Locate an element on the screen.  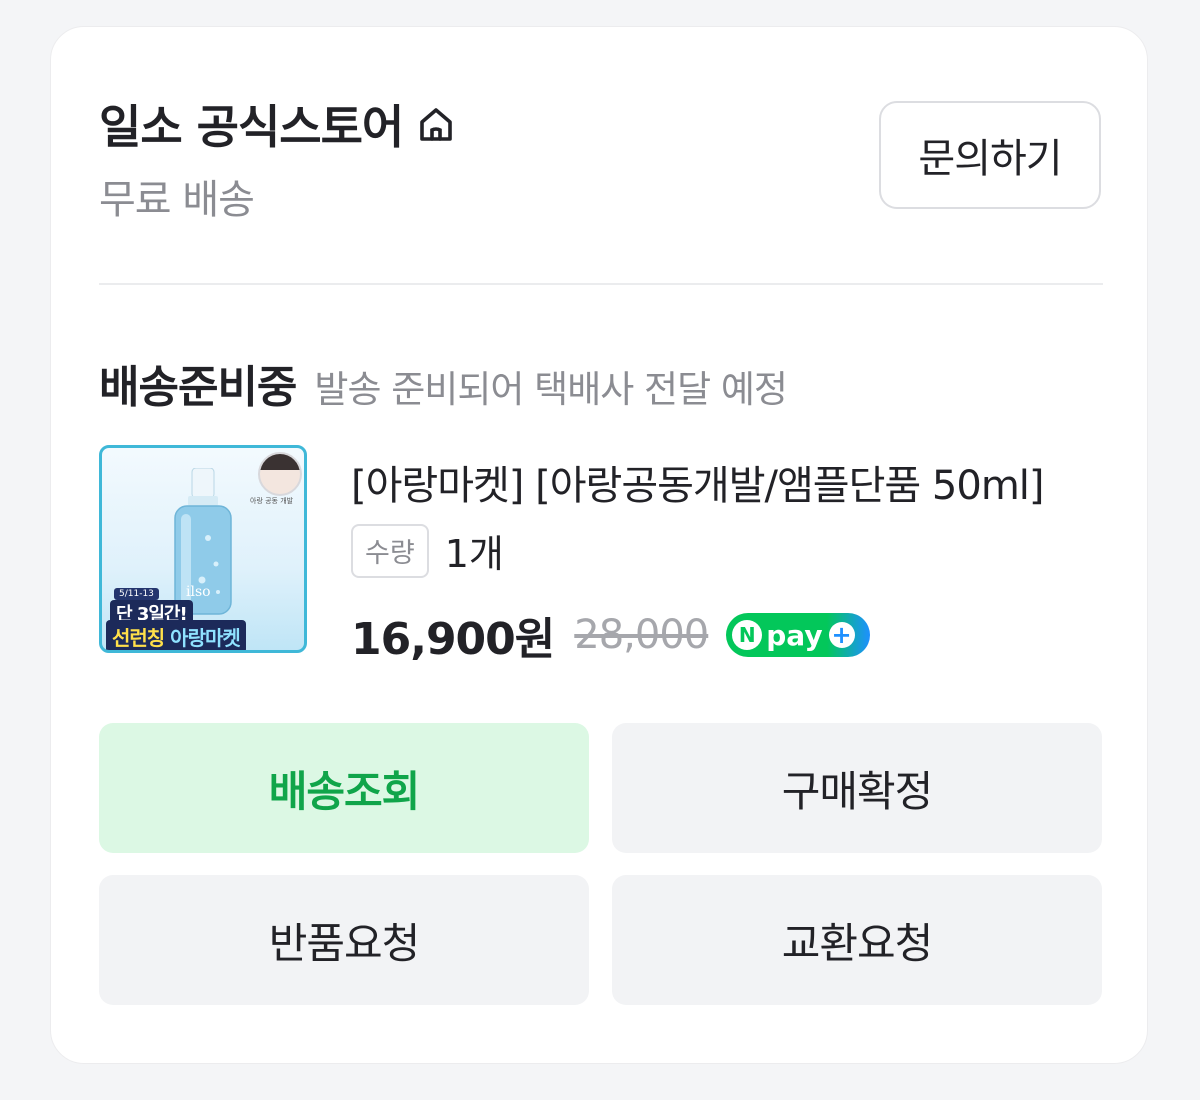
thumb-promo-market: 아랑마켓 is located at coordinates (205, 638).